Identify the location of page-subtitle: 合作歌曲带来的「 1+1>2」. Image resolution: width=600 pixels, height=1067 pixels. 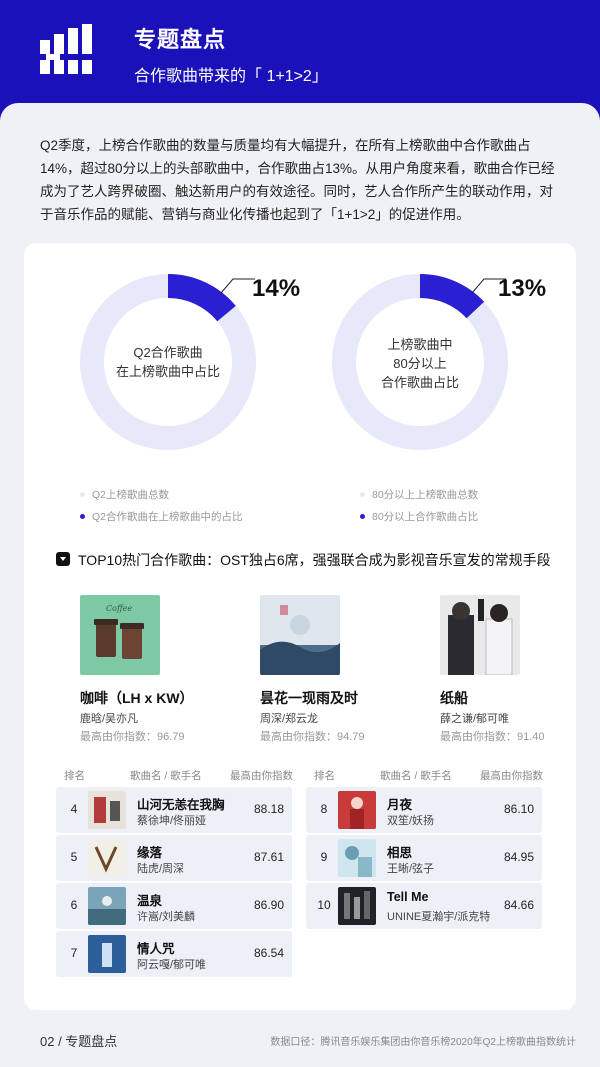
(231, 76).